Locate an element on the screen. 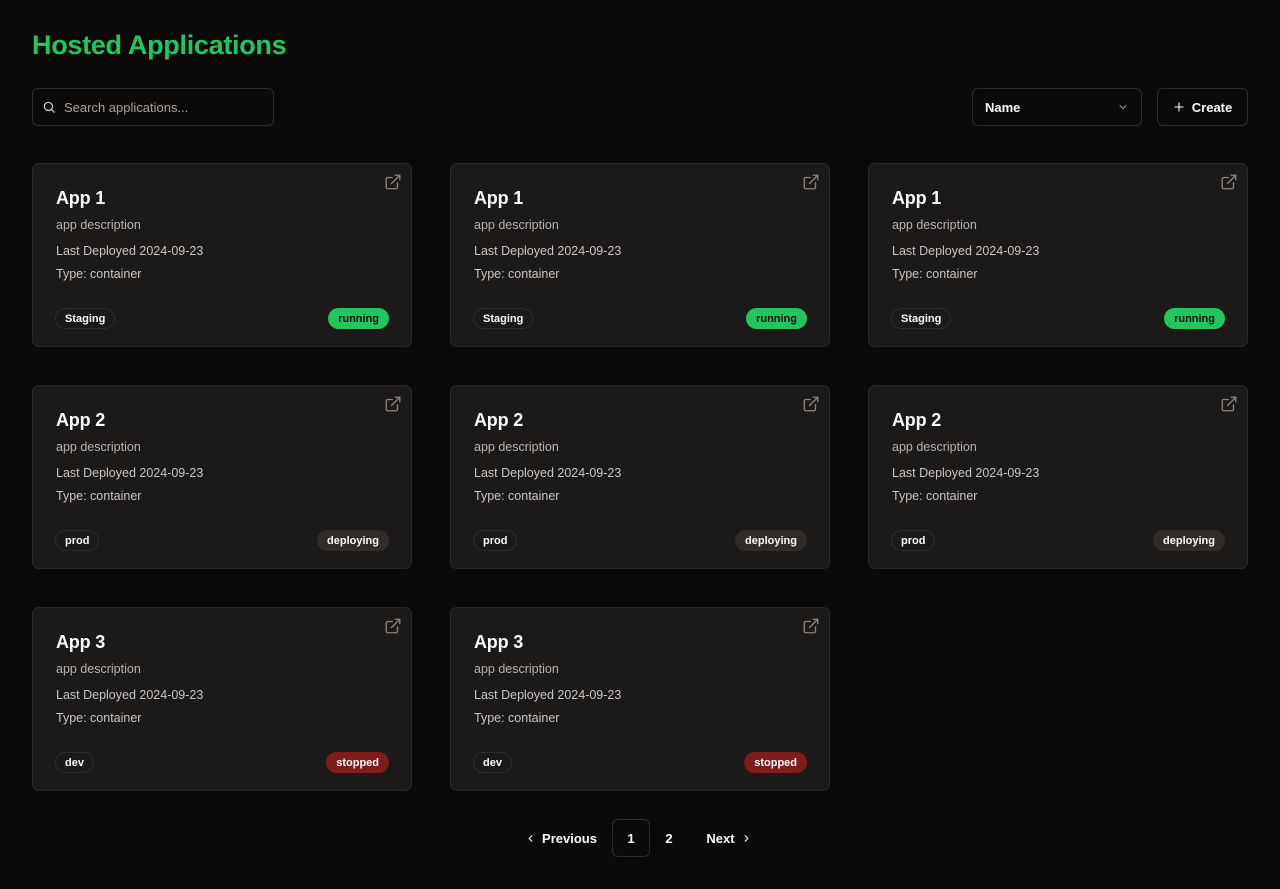 The image size is (1280, 889). page-button-1: 1 is located at coordinates (631, 838).